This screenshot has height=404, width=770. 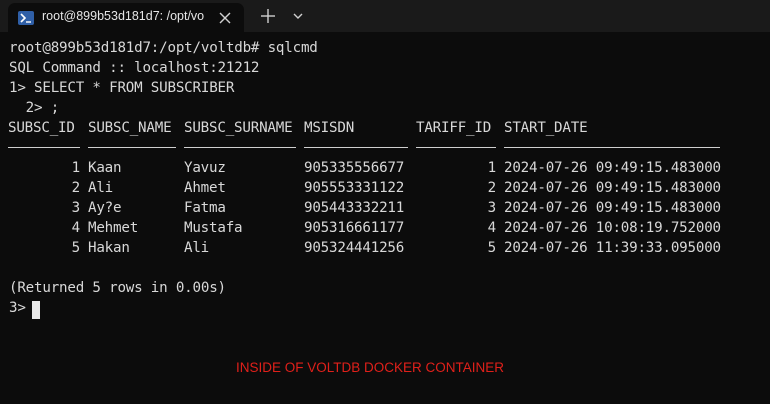 What do you see at coordinates (370, 367) in the screenshot?
I see `image-caption: INSIDE OF VOLTDB DOCKER CONTAINER` at bounding box center [370, 367].